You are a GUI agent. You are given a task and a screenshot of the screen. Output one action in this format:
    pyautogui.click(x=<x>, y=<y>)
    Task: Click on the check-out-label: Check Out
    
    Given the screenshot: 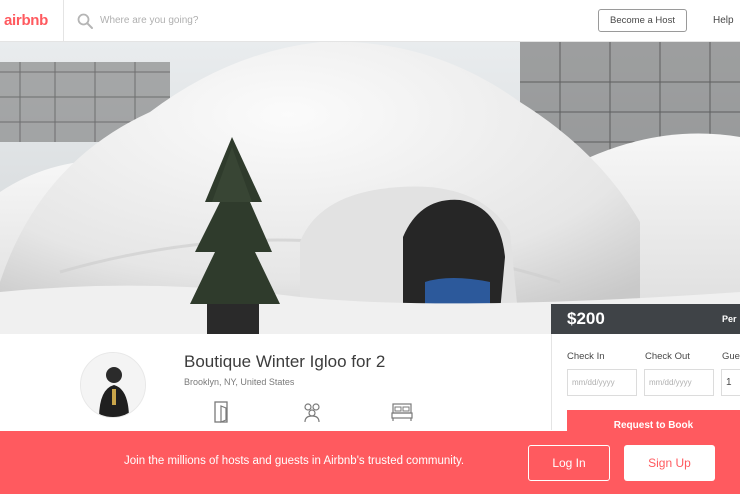 What is the action you would take?
    pyautogui.click(x=667, y=356)
    